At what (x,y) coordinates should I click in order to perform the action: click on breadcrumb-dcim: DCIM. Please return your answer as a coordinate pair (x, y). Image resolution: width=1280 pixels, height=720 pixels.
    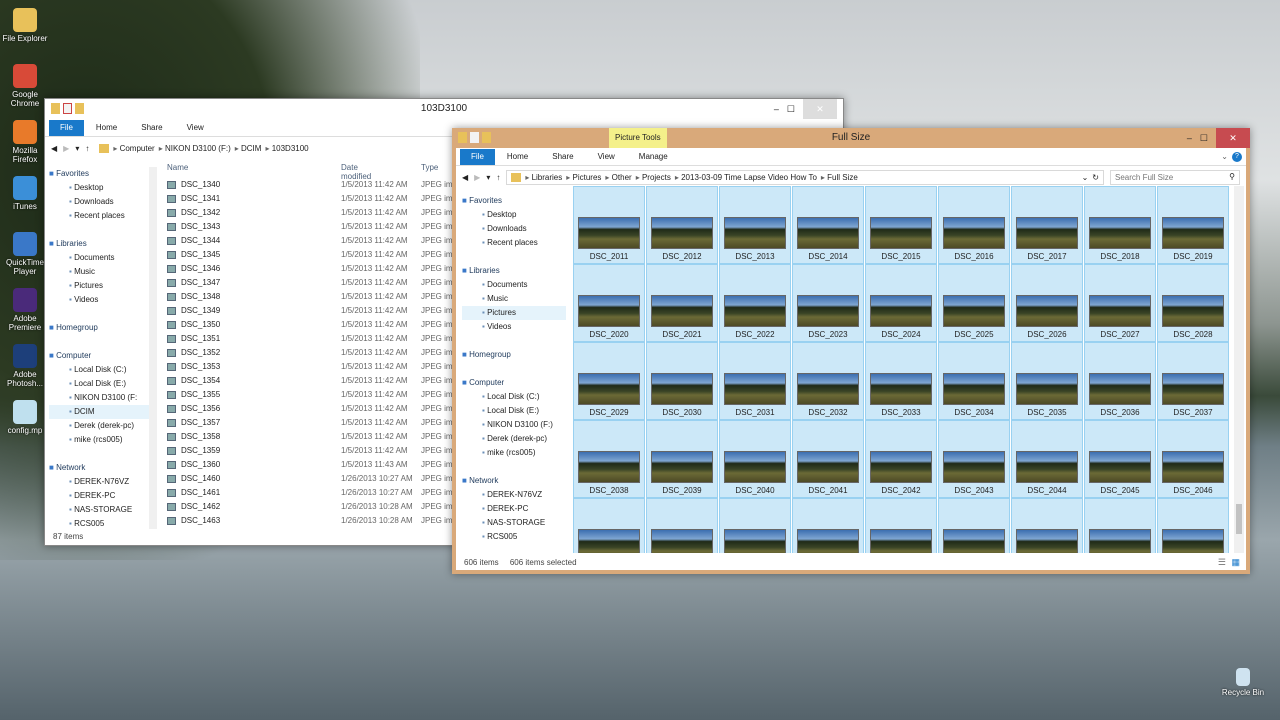
    Looking at the image, I should click on (248, 148).